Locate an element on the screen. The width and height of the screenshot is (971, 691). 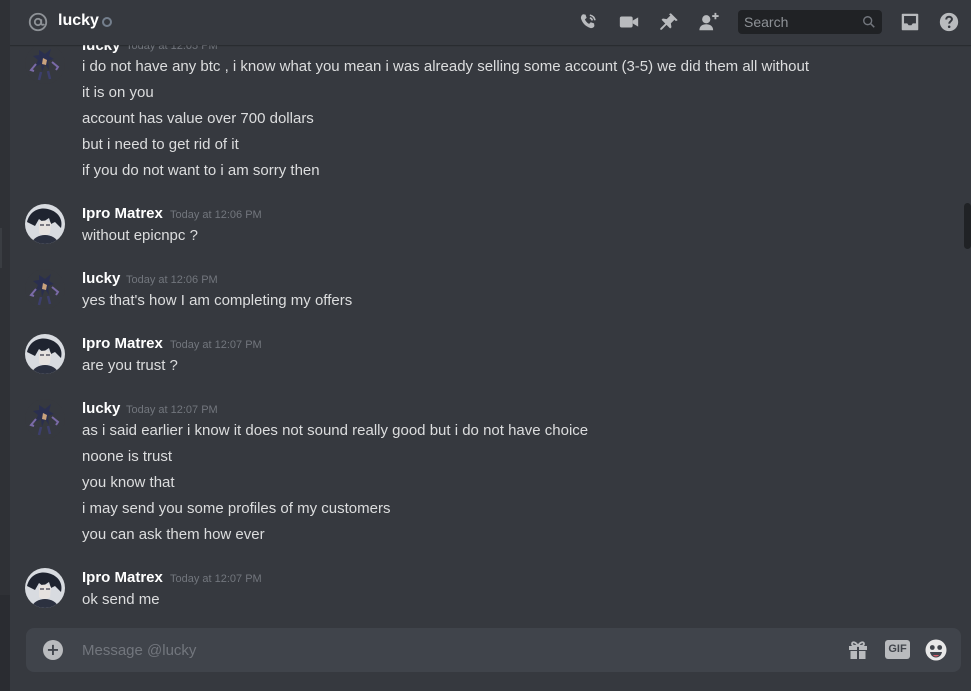
message-text: but i need to get rid of it is located at coordinates (160, 144).